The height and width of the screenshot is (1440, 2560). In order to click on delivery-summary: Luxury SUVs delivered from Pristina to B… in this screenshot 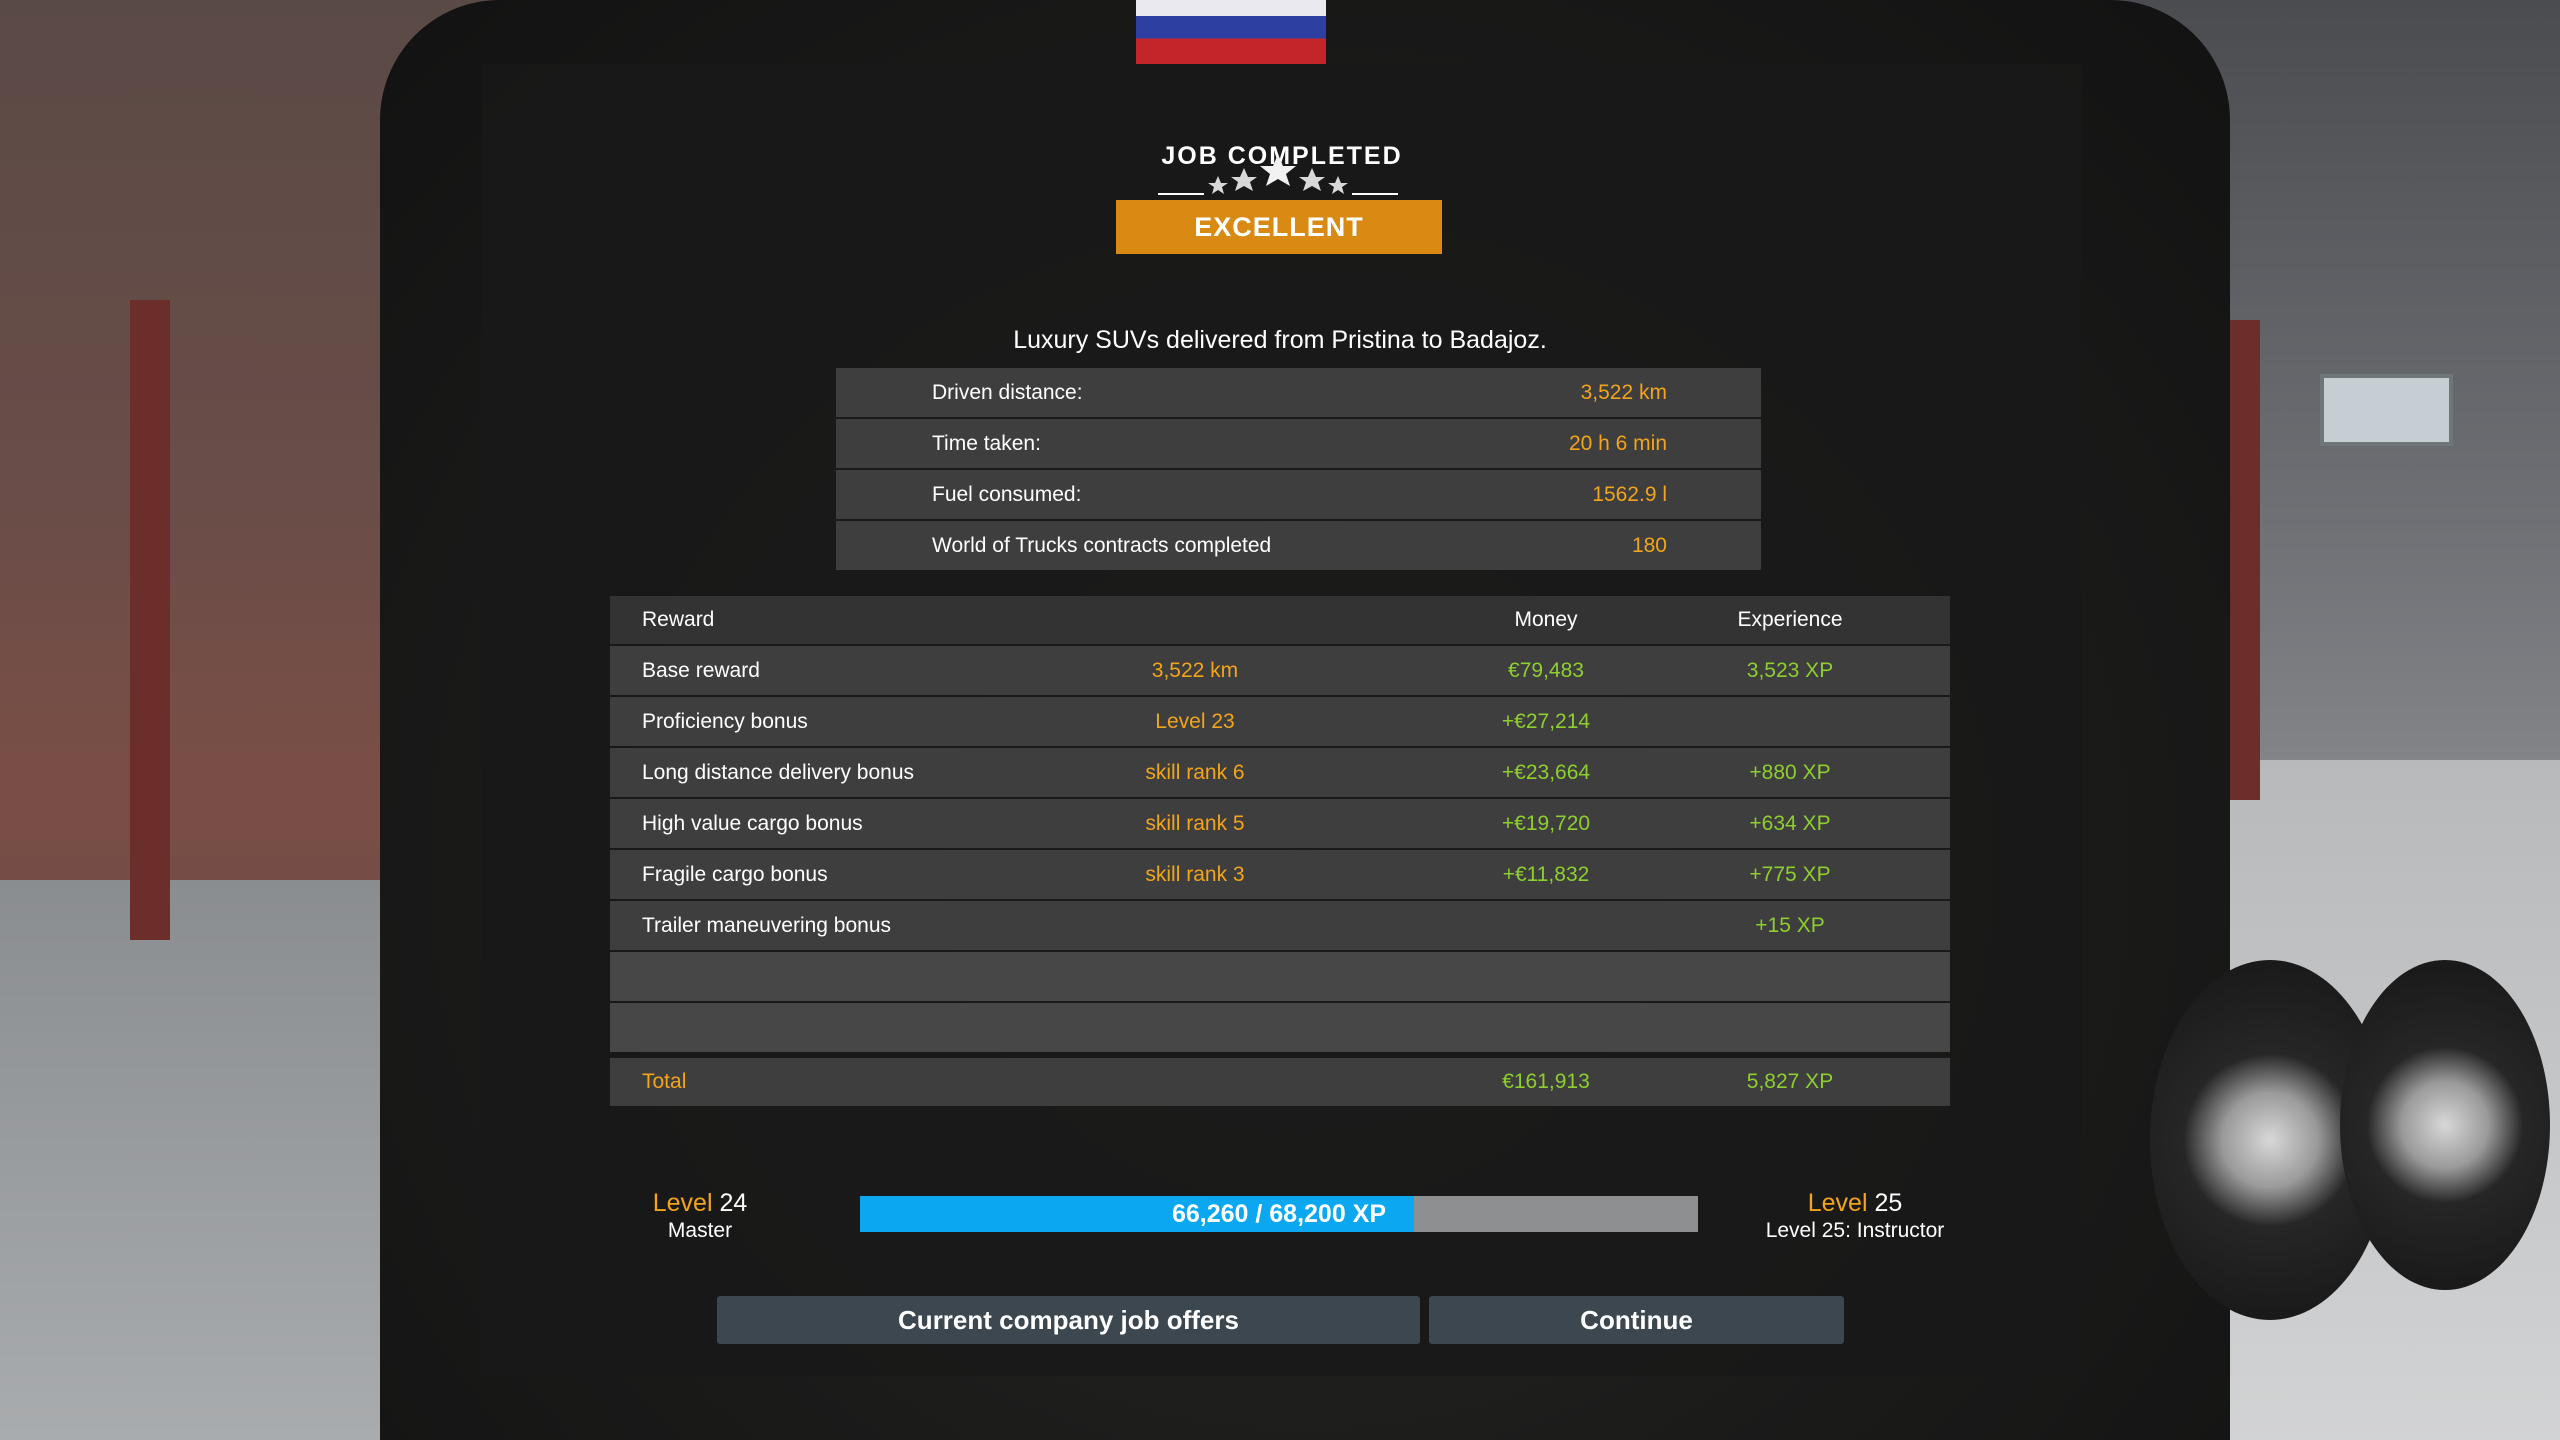, I will do `click(1280, 340)`.